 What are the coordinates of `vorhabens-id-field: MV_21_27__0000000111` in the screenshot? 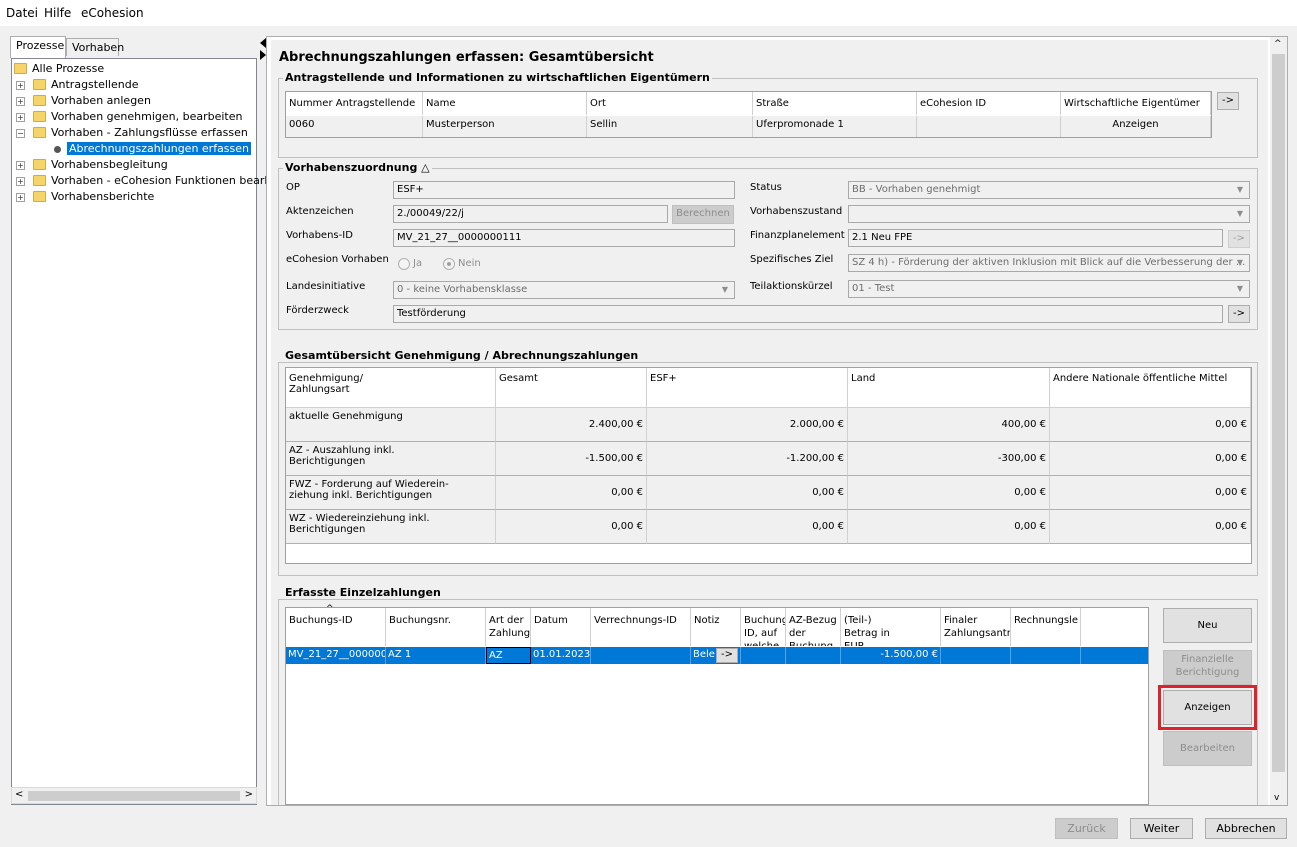 It's located at (564, 238).